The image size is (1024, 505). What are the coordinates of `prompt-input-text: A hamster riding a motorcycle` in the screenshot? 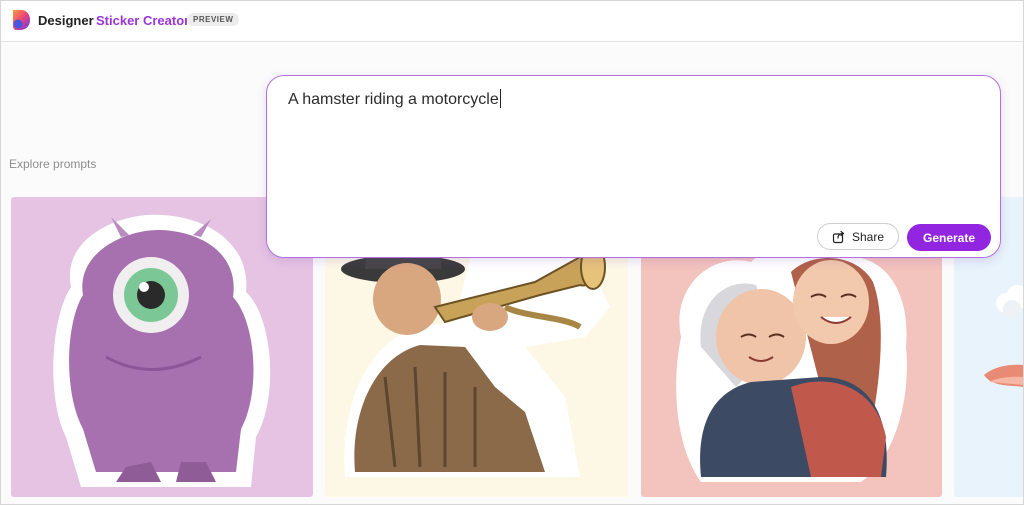 It's located at (393, 99).